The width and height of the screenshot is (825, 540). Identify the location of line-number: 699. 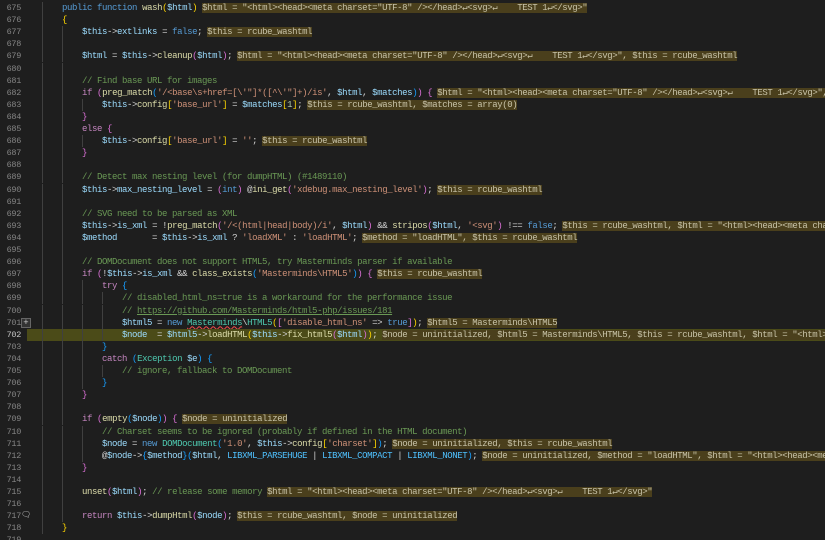
(11, 298).